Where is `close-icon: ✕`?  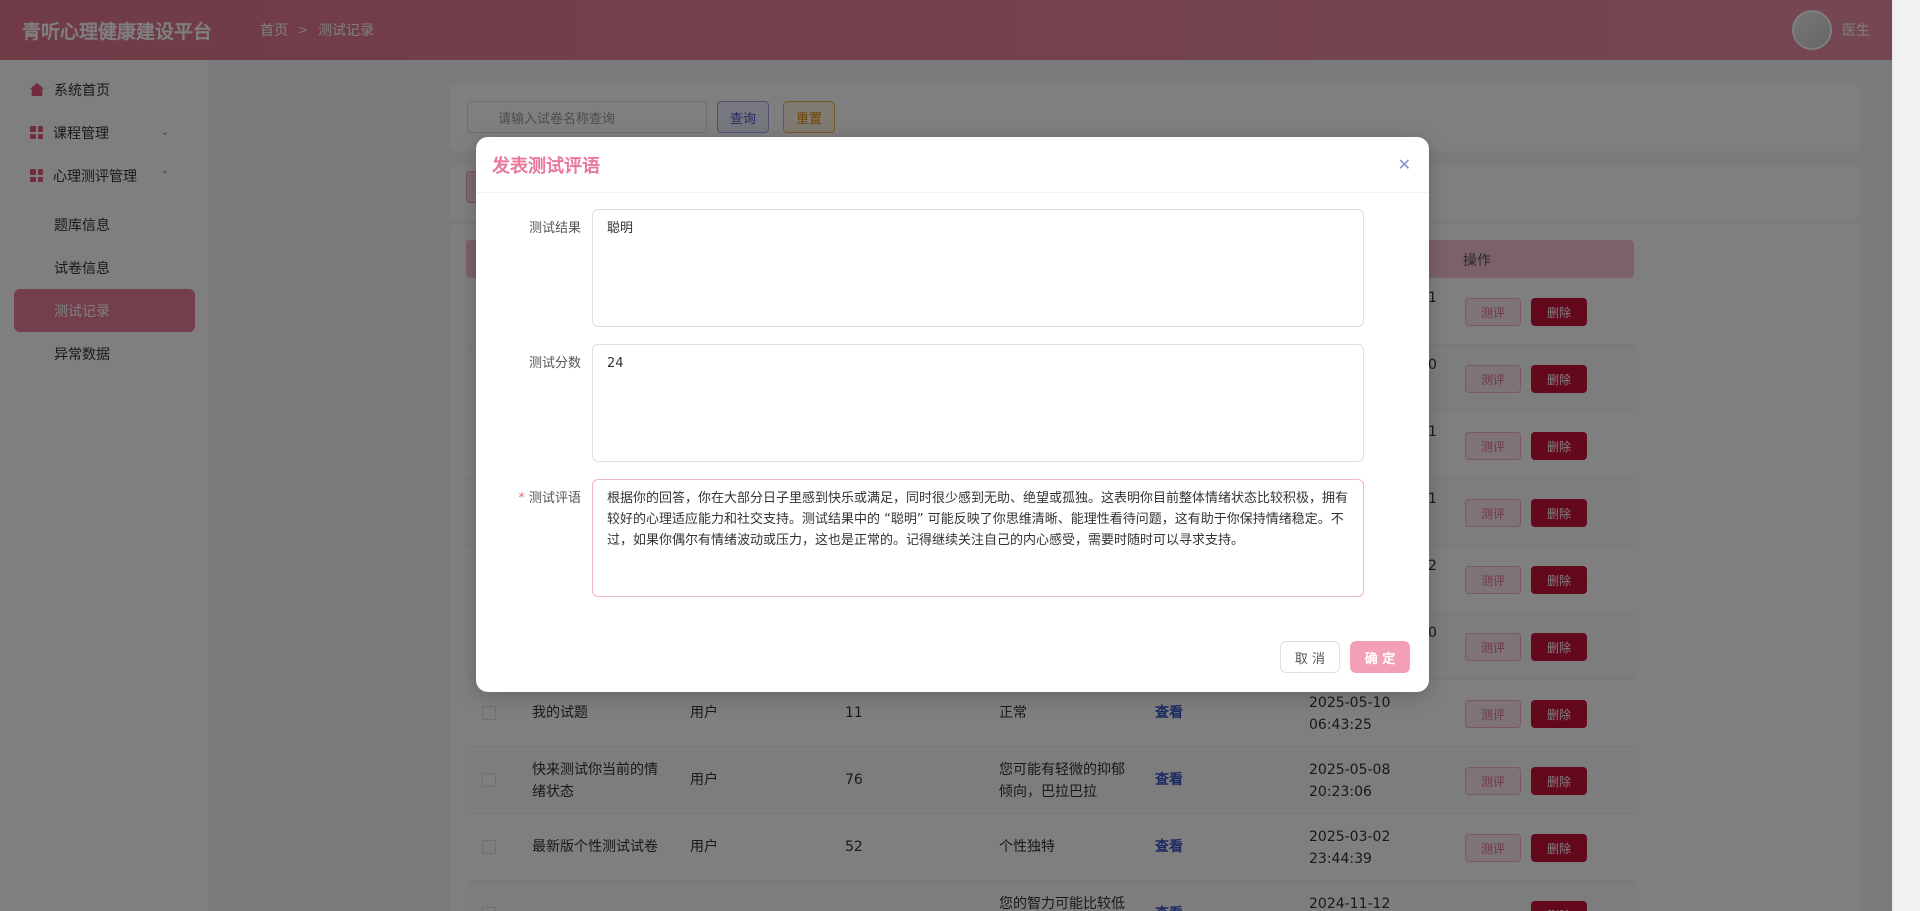
close-icon: ✕ is located at coordinates (1404, 164).